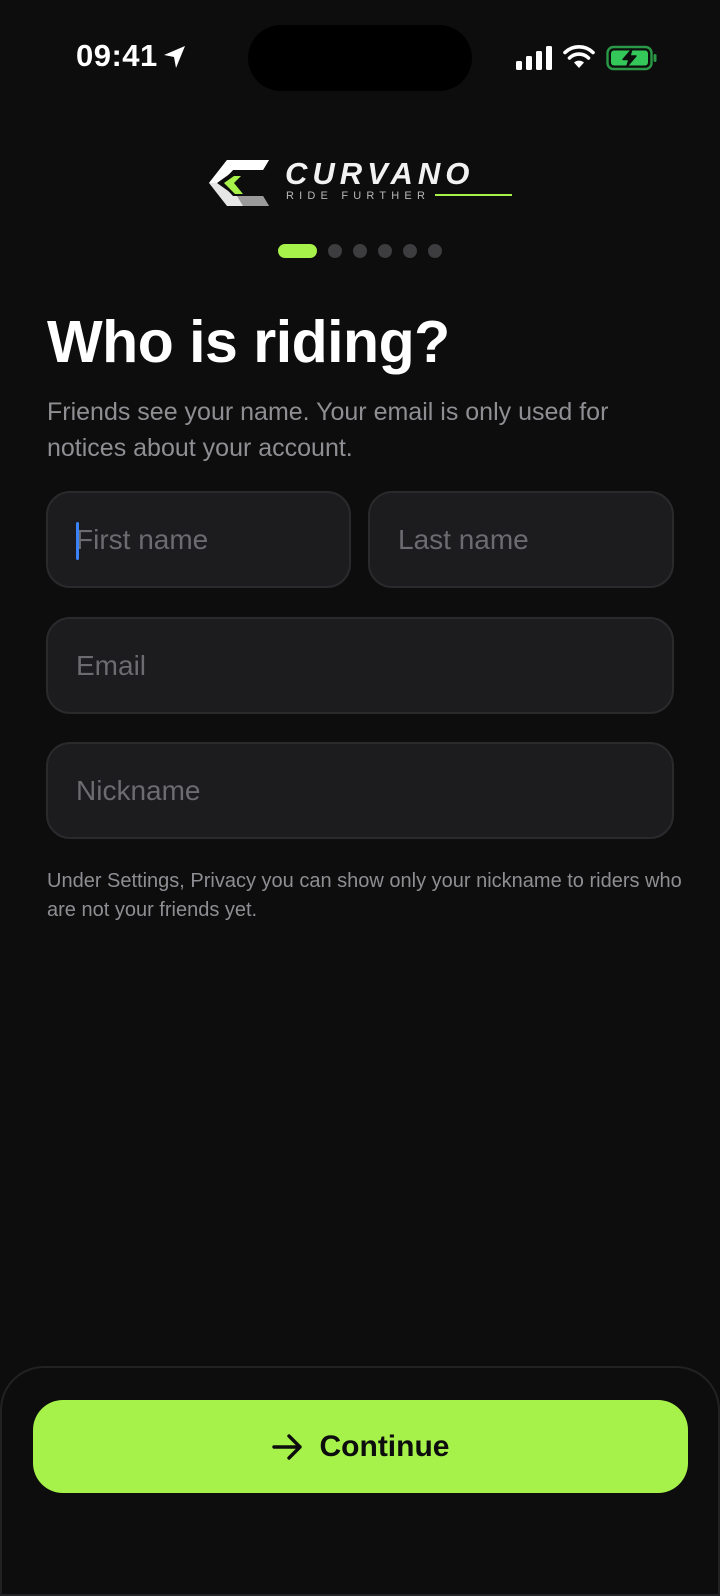 This screenshot has width=720, height=1596. I want to click on dynamic-island, so click(360, 58).